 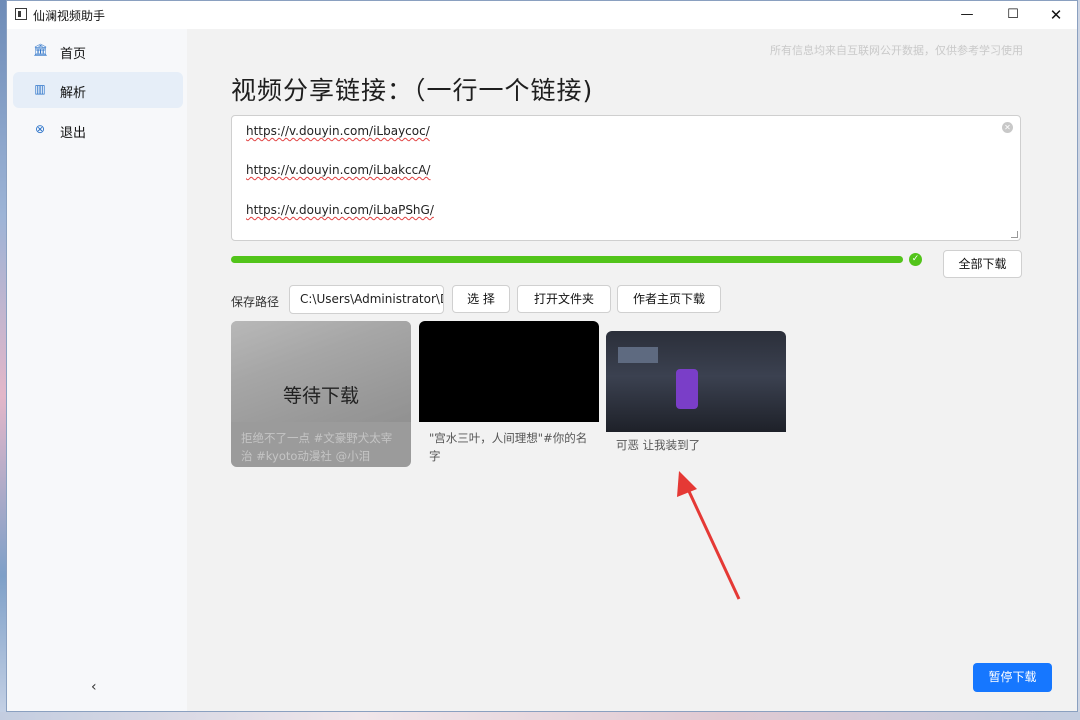 What do you see at coordinates (669, 299) in the screenshot?
I see `author-download-button: 作者主页下载` at bounding box center [669, 299].